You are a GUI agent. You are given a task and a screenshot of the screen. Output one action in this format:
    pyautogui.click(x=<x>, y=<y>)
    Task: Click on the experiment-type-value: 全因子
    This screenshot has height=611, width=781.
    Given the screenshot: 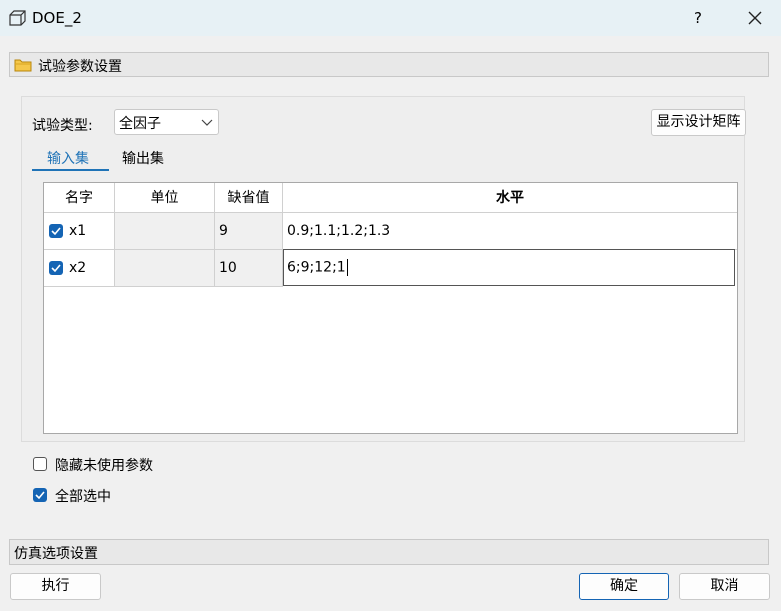 What is the action you would take?
    pyautogui.click(x=140, y=124)
    